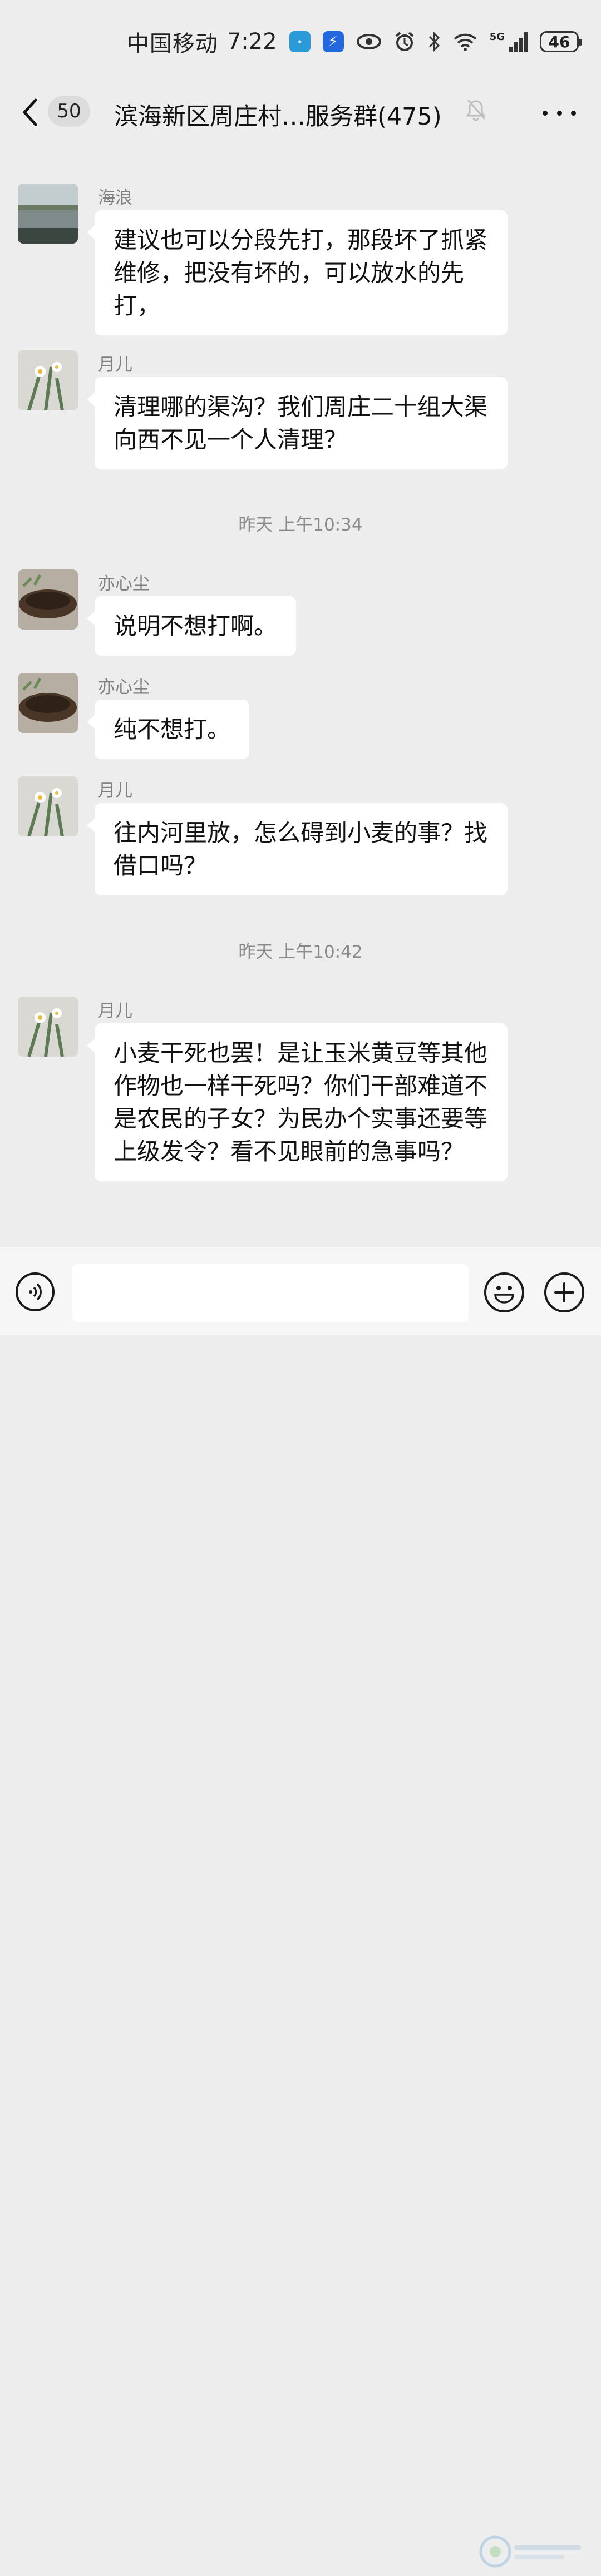 Image resolution: width=601 pixels, height=2576 pixels. I want to click on message-bubble: 清理哪的渠沟？我们周庄二十组大渠向西不见一个人清理？, so click(297, 423).